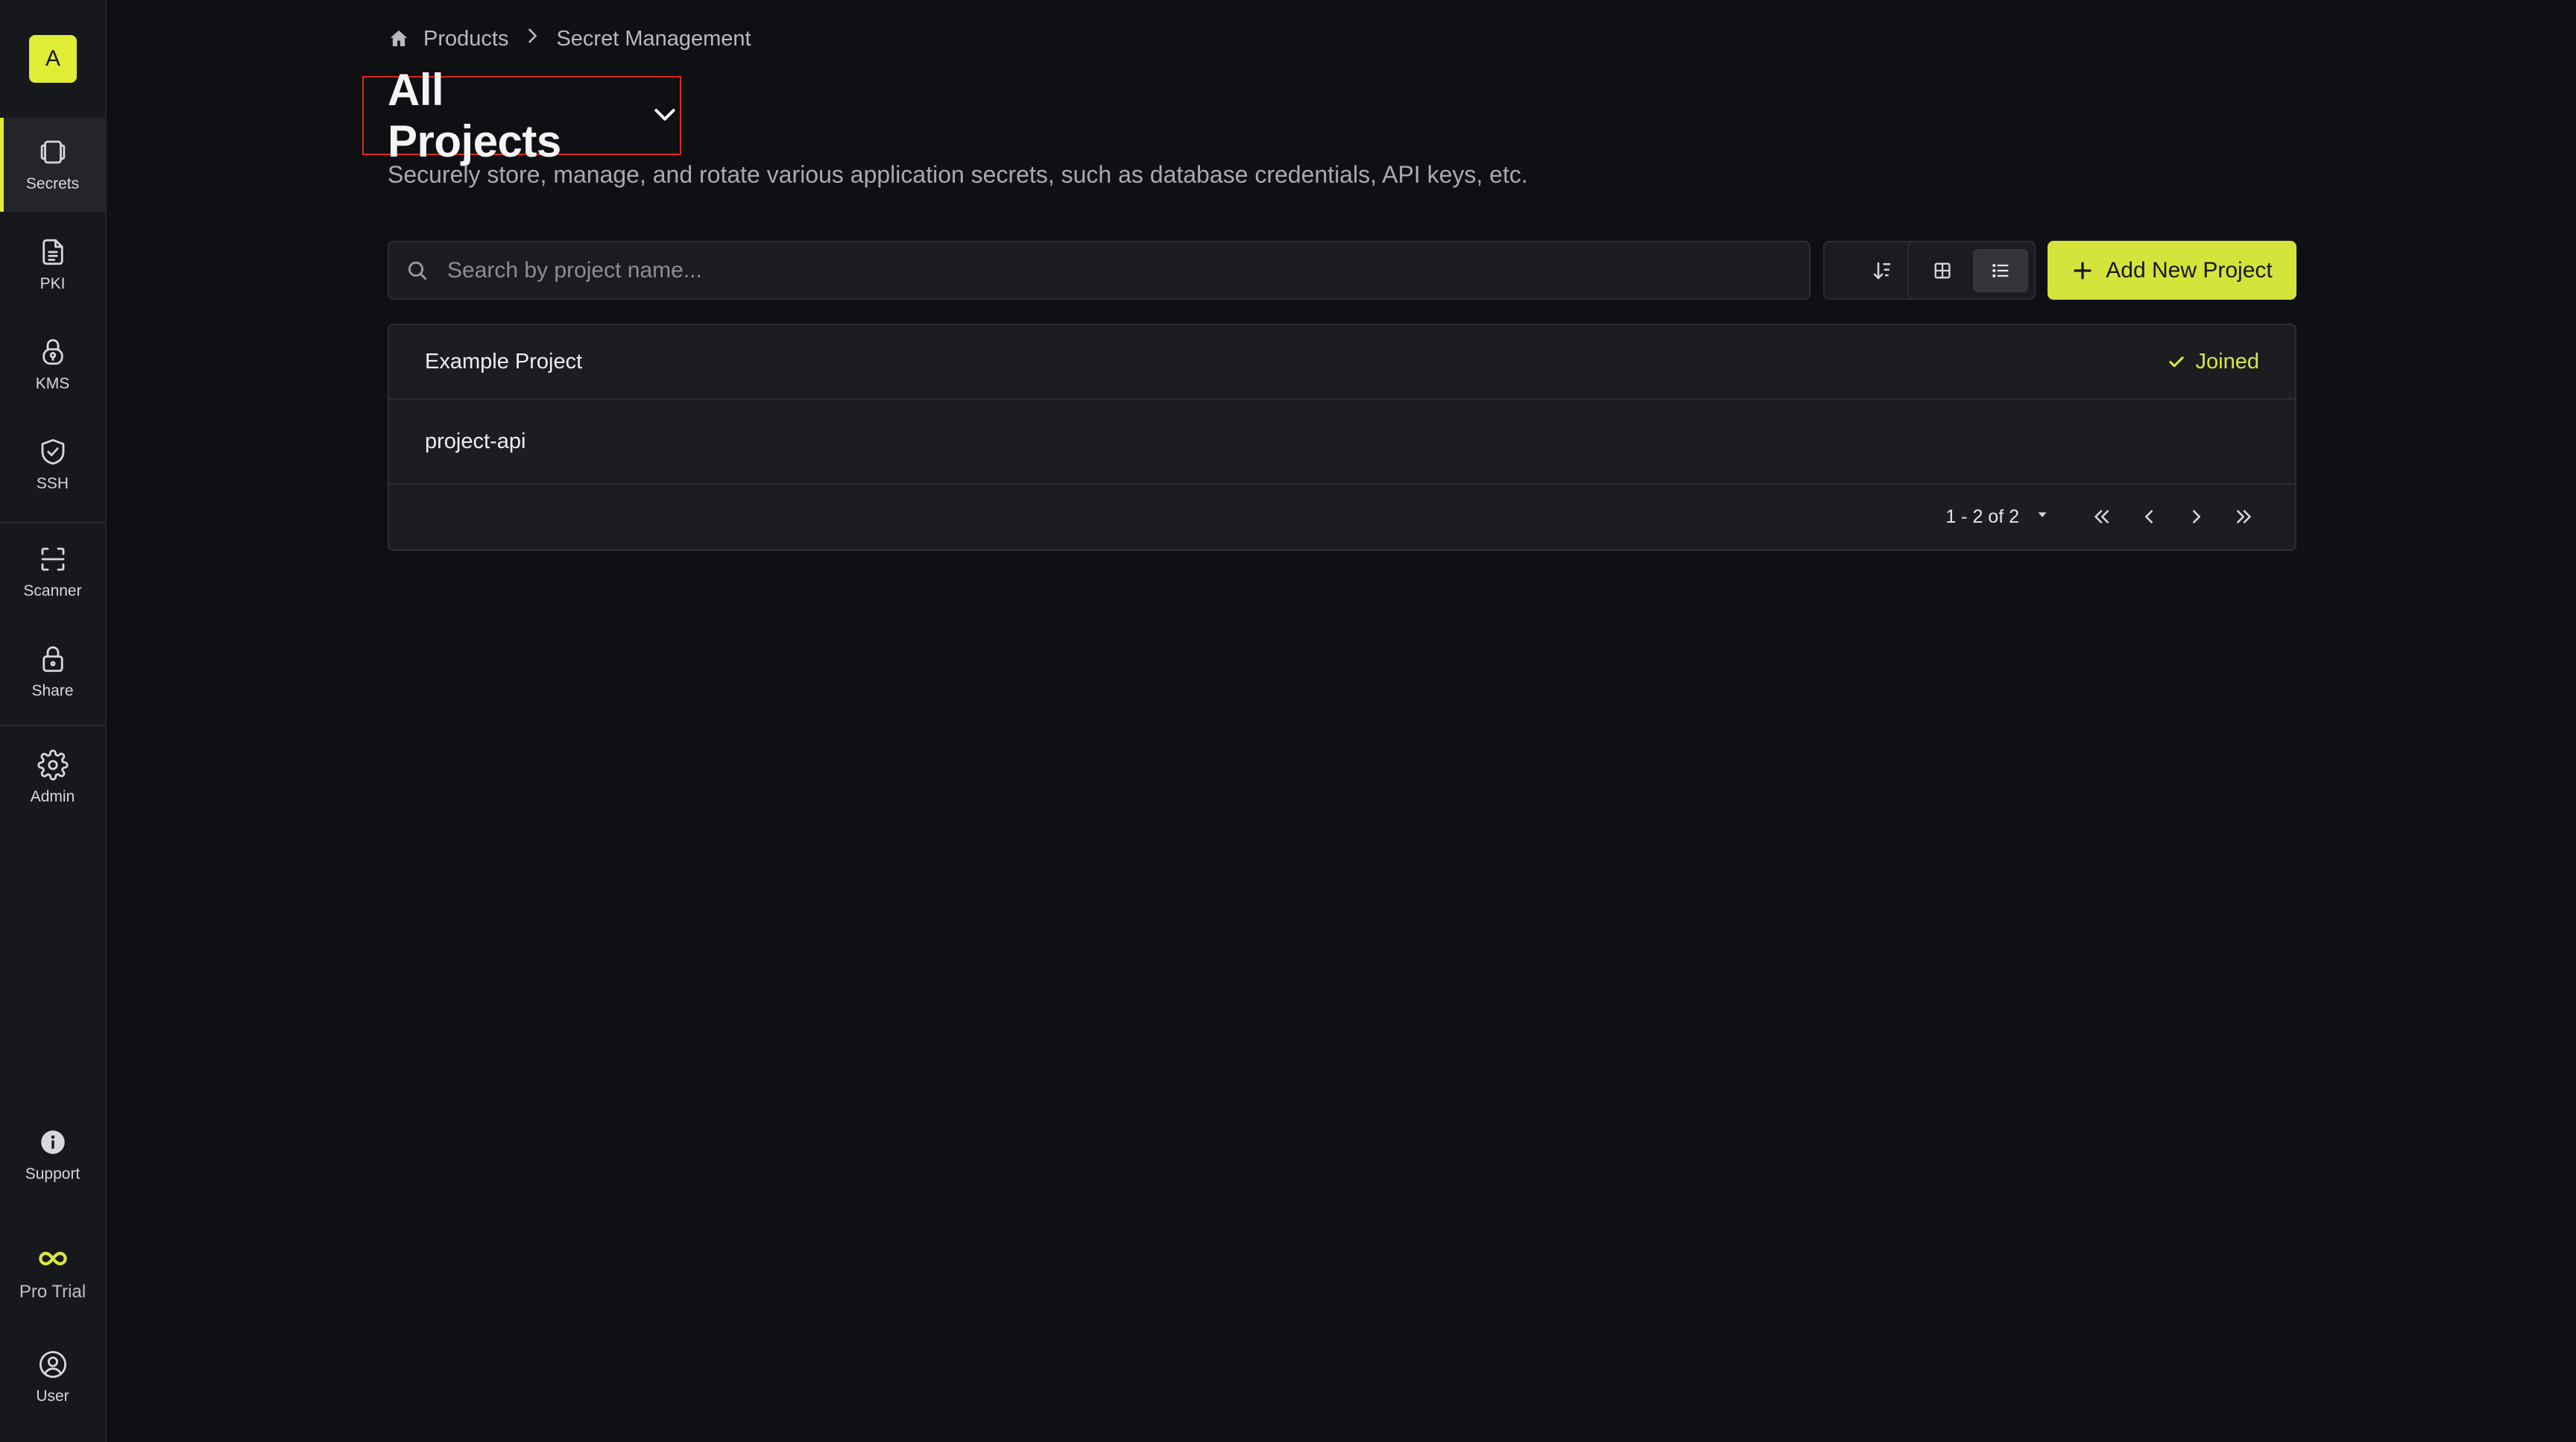 The width and height of the screenshot is (2576, 1442). What do you see at coordinates (52, 183) in the screenshot?
I see `sidebar-item-label: Secrets` at bounding box center [52, 183].